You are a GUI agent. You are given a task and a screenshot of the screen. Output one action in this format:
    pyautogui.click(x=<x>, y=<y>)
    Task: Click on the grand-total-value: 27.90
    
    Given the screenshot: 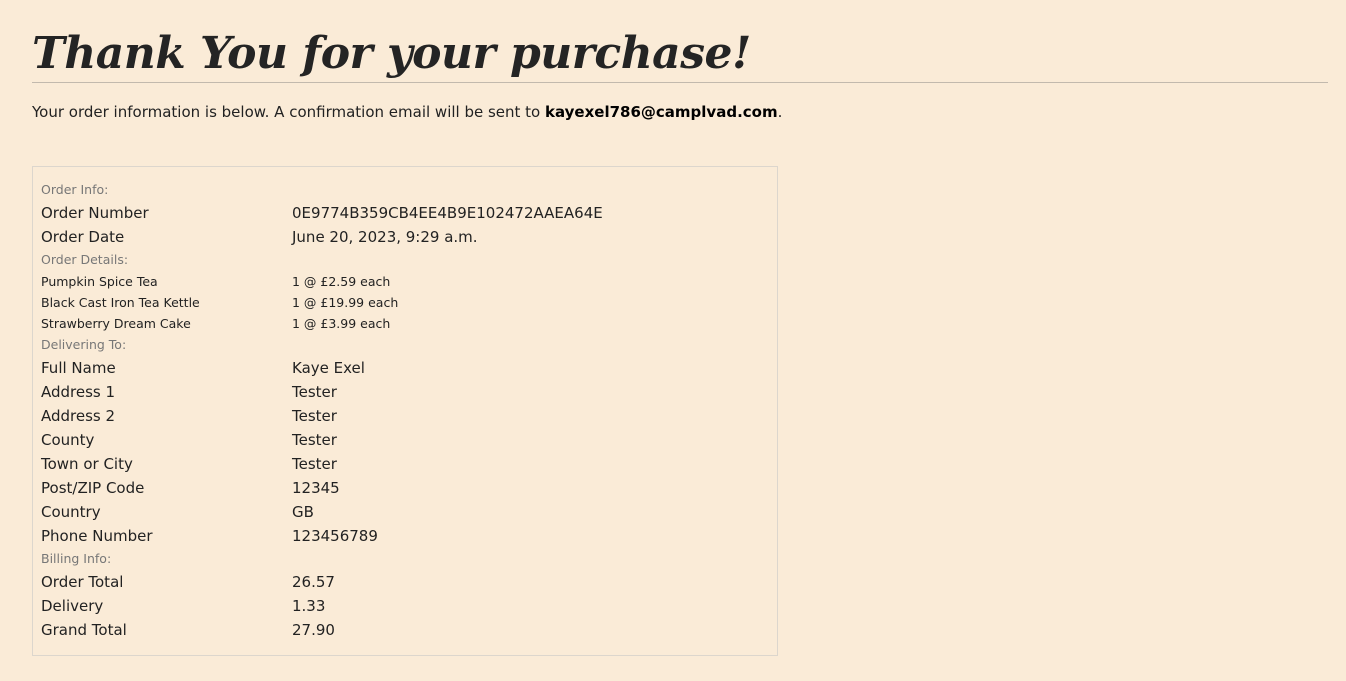 What is the action you would take?
    pyautogui.click(x=313, y=630)
    